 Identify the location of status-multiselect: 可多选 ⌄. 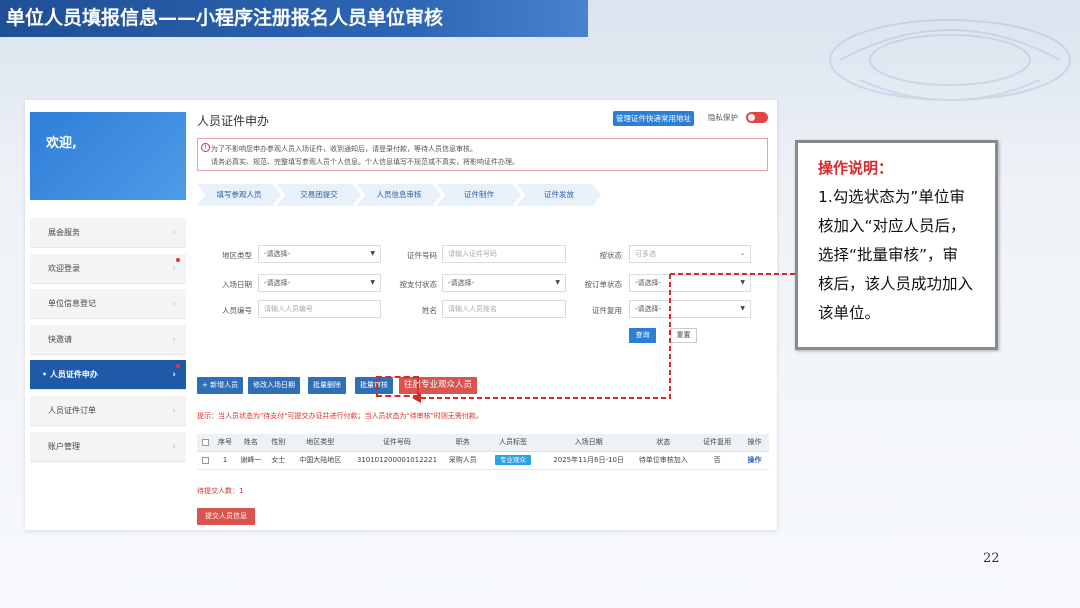
(690, 254).